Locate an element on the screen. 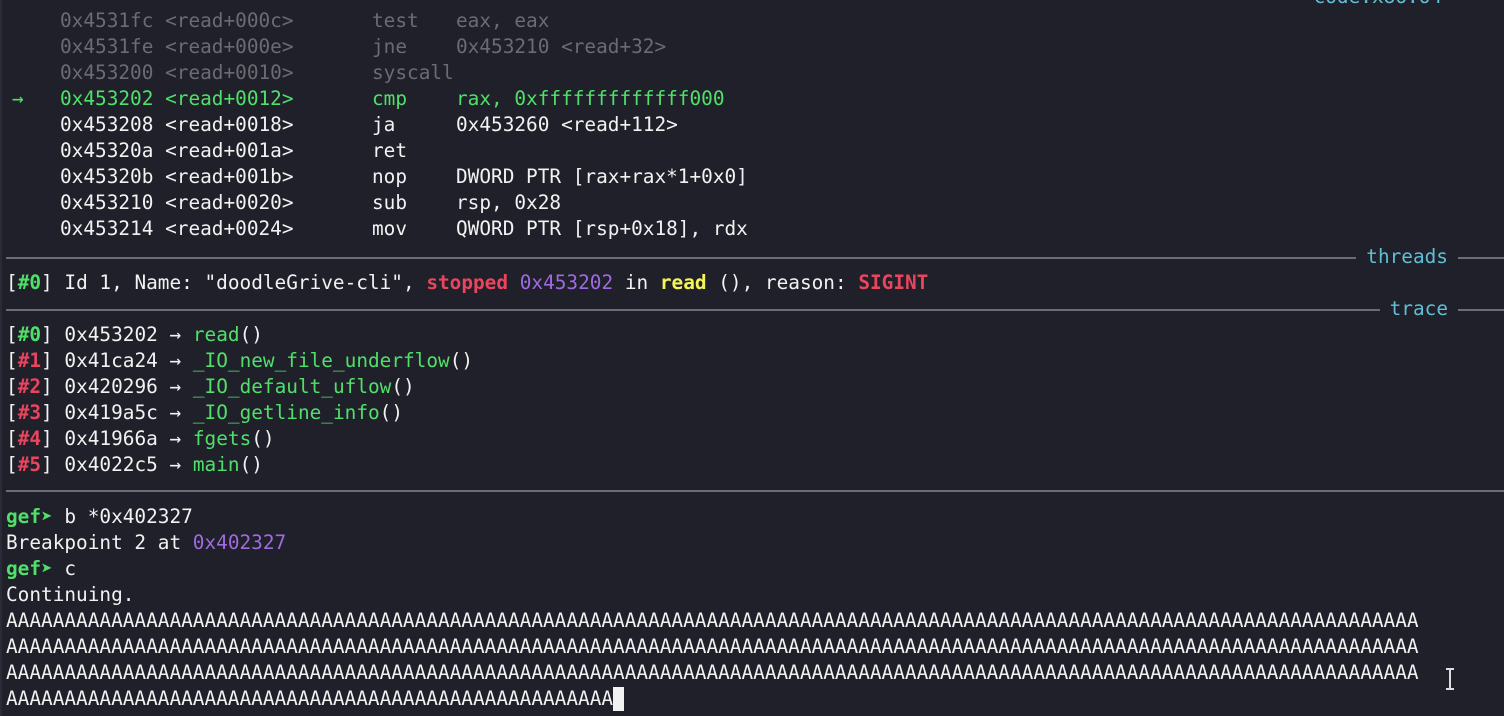 This screenshot has height=716, width=1504. instruction-address-value: 0x45320a is located at coordinates (107, 150).